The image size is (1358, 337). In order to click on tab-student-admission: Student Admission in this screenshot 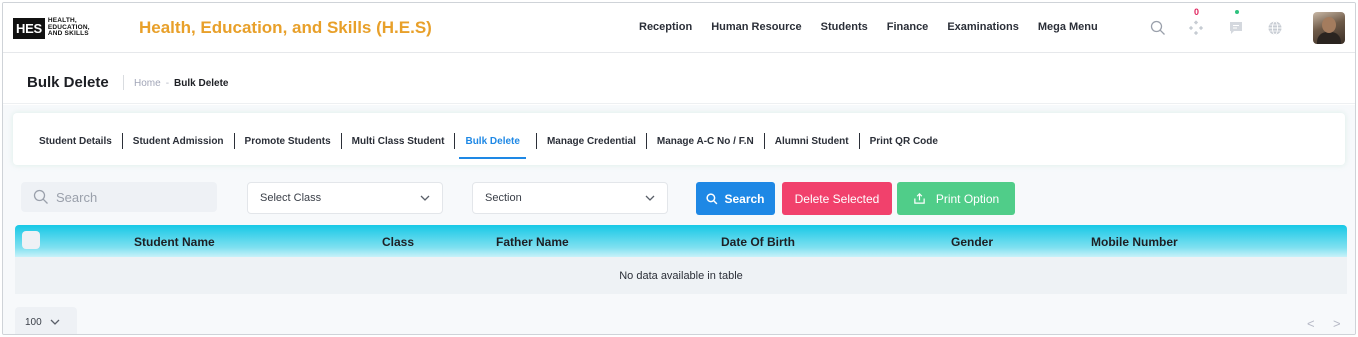, I will do `click(178, 141)`.